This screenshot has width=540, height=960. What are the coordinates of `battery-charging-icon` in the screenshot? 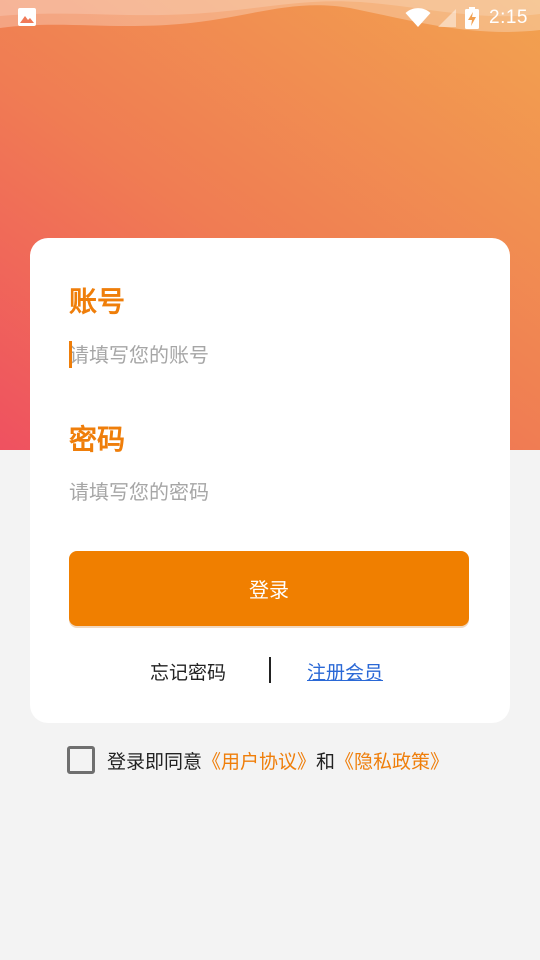 It's located at (472, 18).